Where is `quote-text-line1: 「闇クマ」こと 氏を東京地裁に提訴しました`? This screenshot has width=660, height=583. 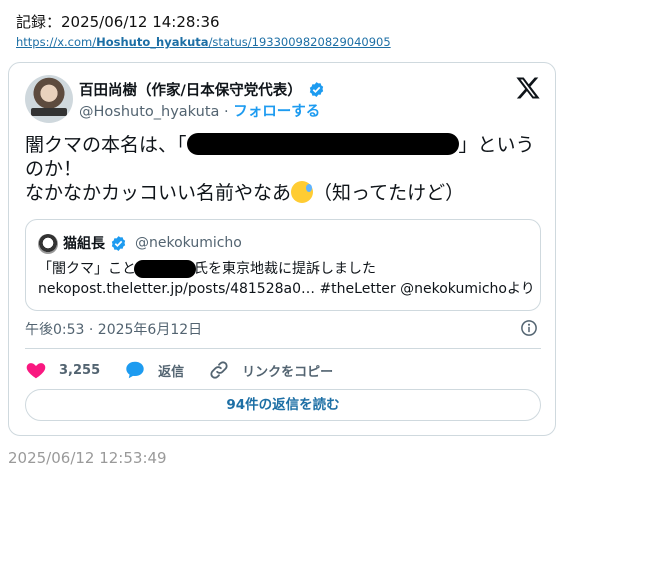
quote-text-line1: 「闇クマ」こと 氏を東京地裁に提訴しました is located at coordinates (207, 268).